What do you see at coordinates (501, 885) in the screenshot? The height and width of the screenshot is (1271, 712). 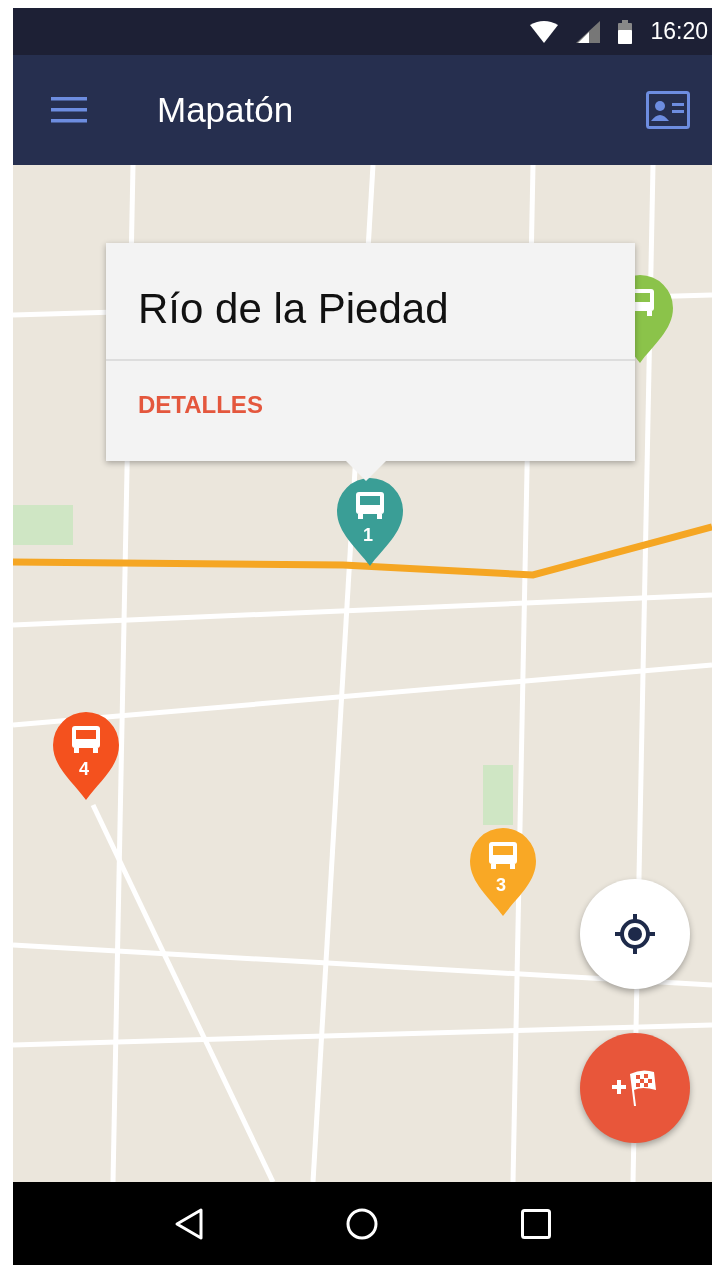 I see `pin-number: 3` at bounding box center [501, 885].